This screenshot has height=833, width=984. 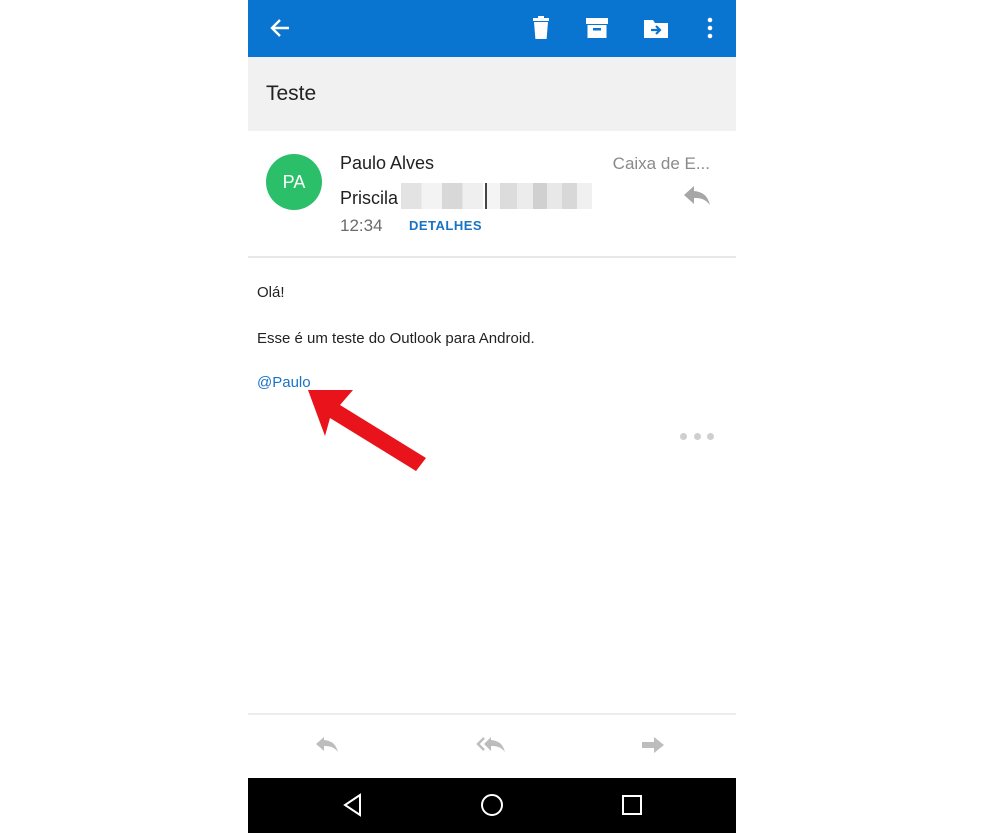 What do you see at coordinates (492, 28) in the screenshot?
I see `app-bar` at bounding box center [492, 28].